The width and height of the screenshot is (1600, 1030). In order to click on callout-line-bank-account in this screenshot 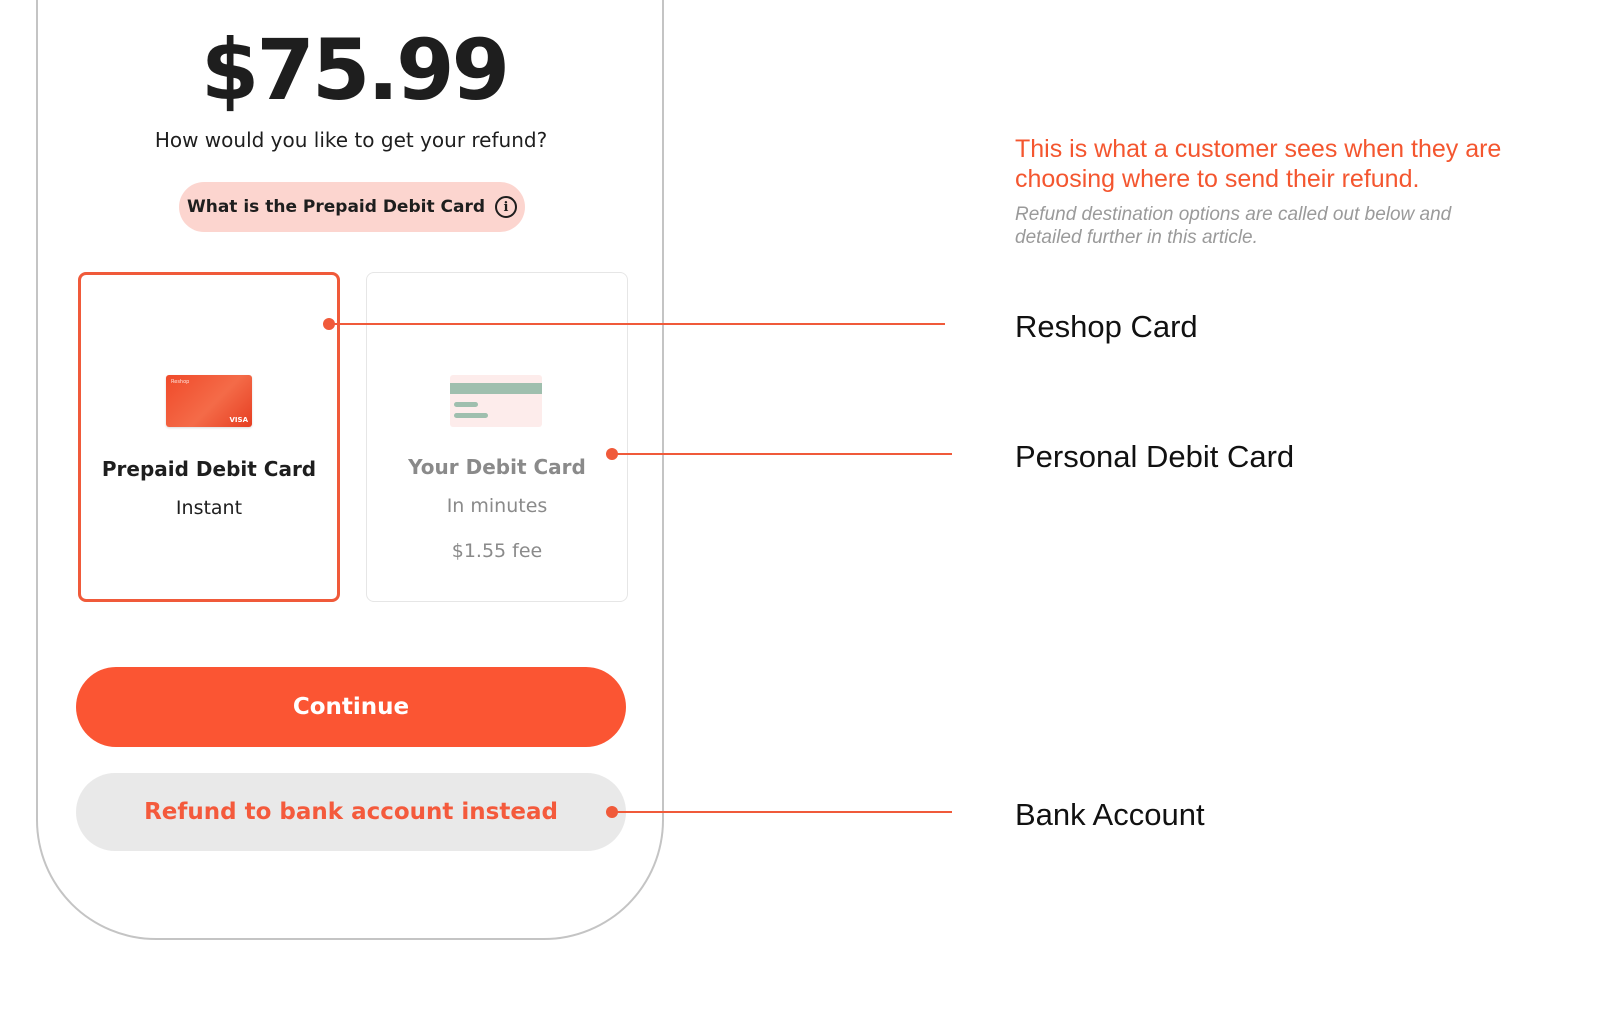, I will do `click(782, 812)`.